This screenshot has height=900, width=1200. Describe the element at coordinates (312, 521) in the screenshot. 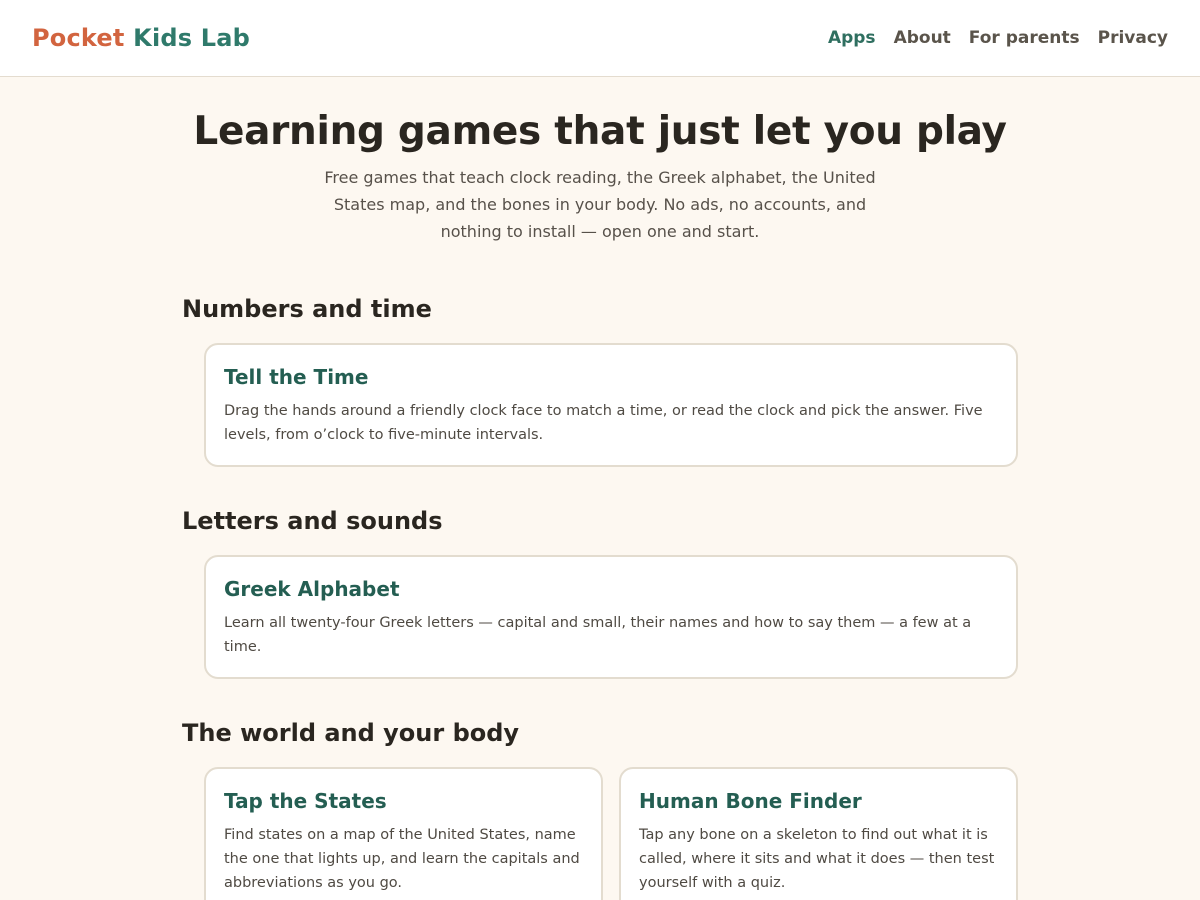

I see `section-title: Letters and sounds` at that location.